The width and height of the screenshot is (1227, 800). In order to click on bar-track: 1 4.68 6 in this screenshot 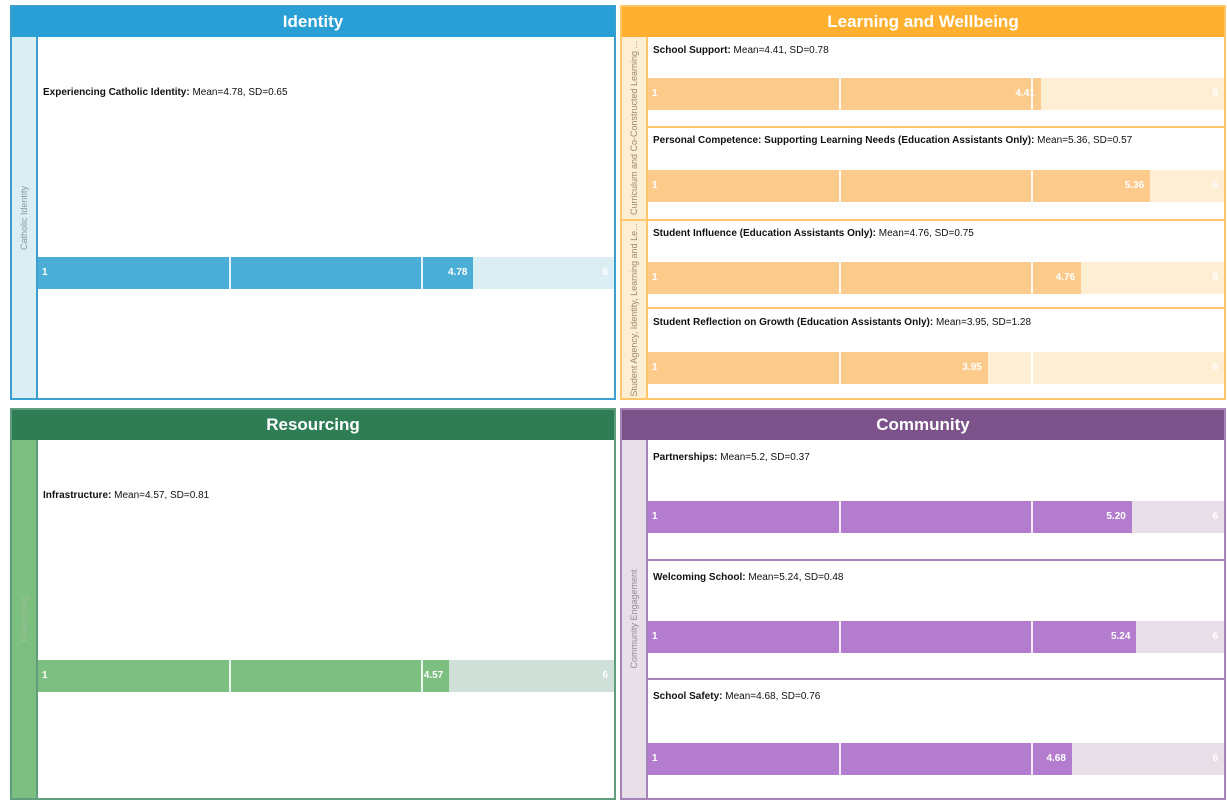, I will do `click(936, 759)`.